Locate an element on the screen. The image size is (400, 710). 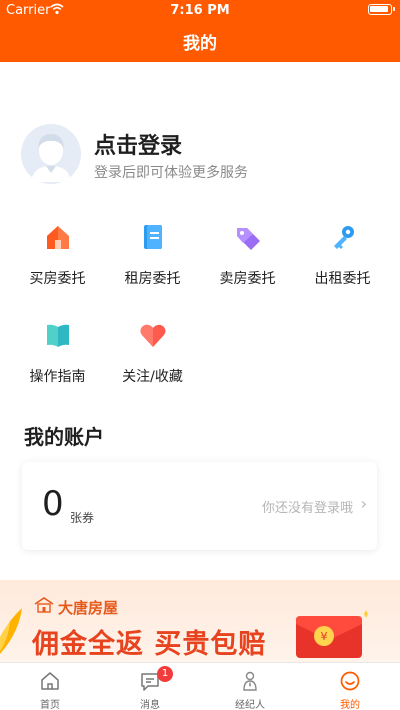
service-label: 出租委托 is located at coordinates (342, 279).